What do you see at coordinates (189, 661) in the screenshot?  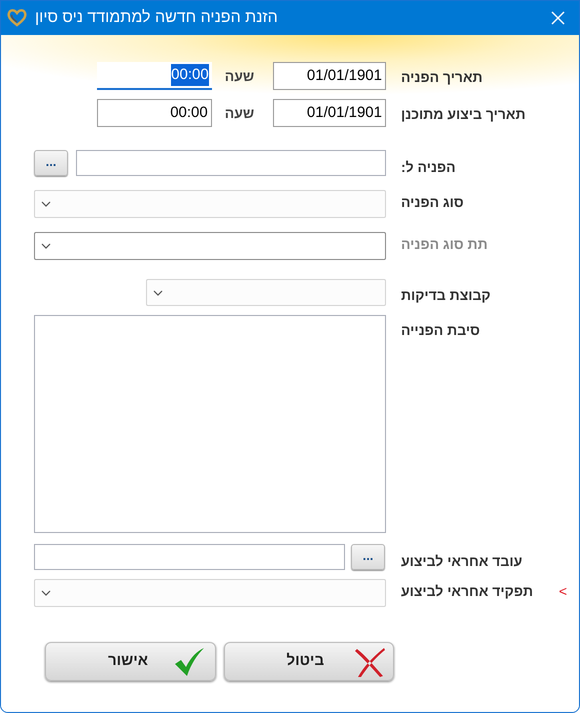 I see `checkmark-icon` at bounding box center [189, 661].